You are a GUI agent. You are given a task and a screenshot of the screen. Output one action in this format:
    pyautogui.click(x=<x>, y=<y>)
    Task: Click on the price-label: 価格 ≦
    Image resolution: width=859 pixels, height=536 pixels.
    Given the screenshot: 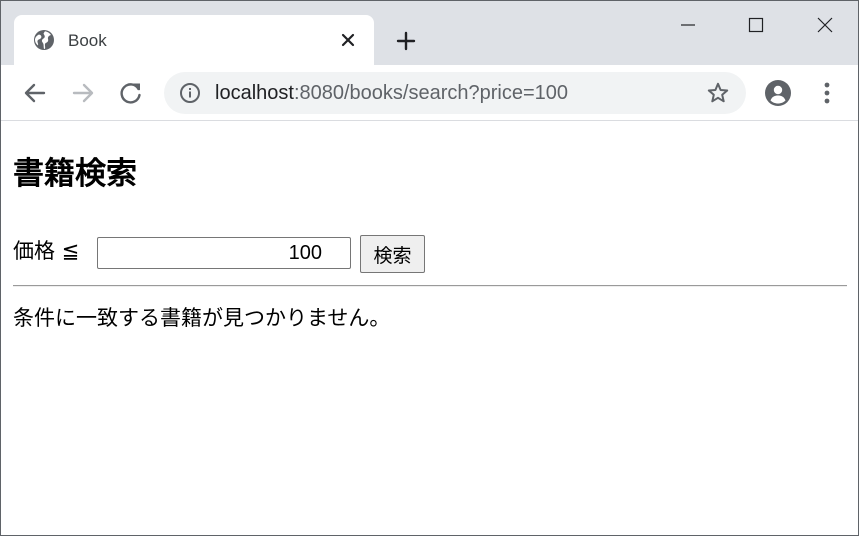 What is the action you would take?
    pyautogui.click(x=46, y=251)
    